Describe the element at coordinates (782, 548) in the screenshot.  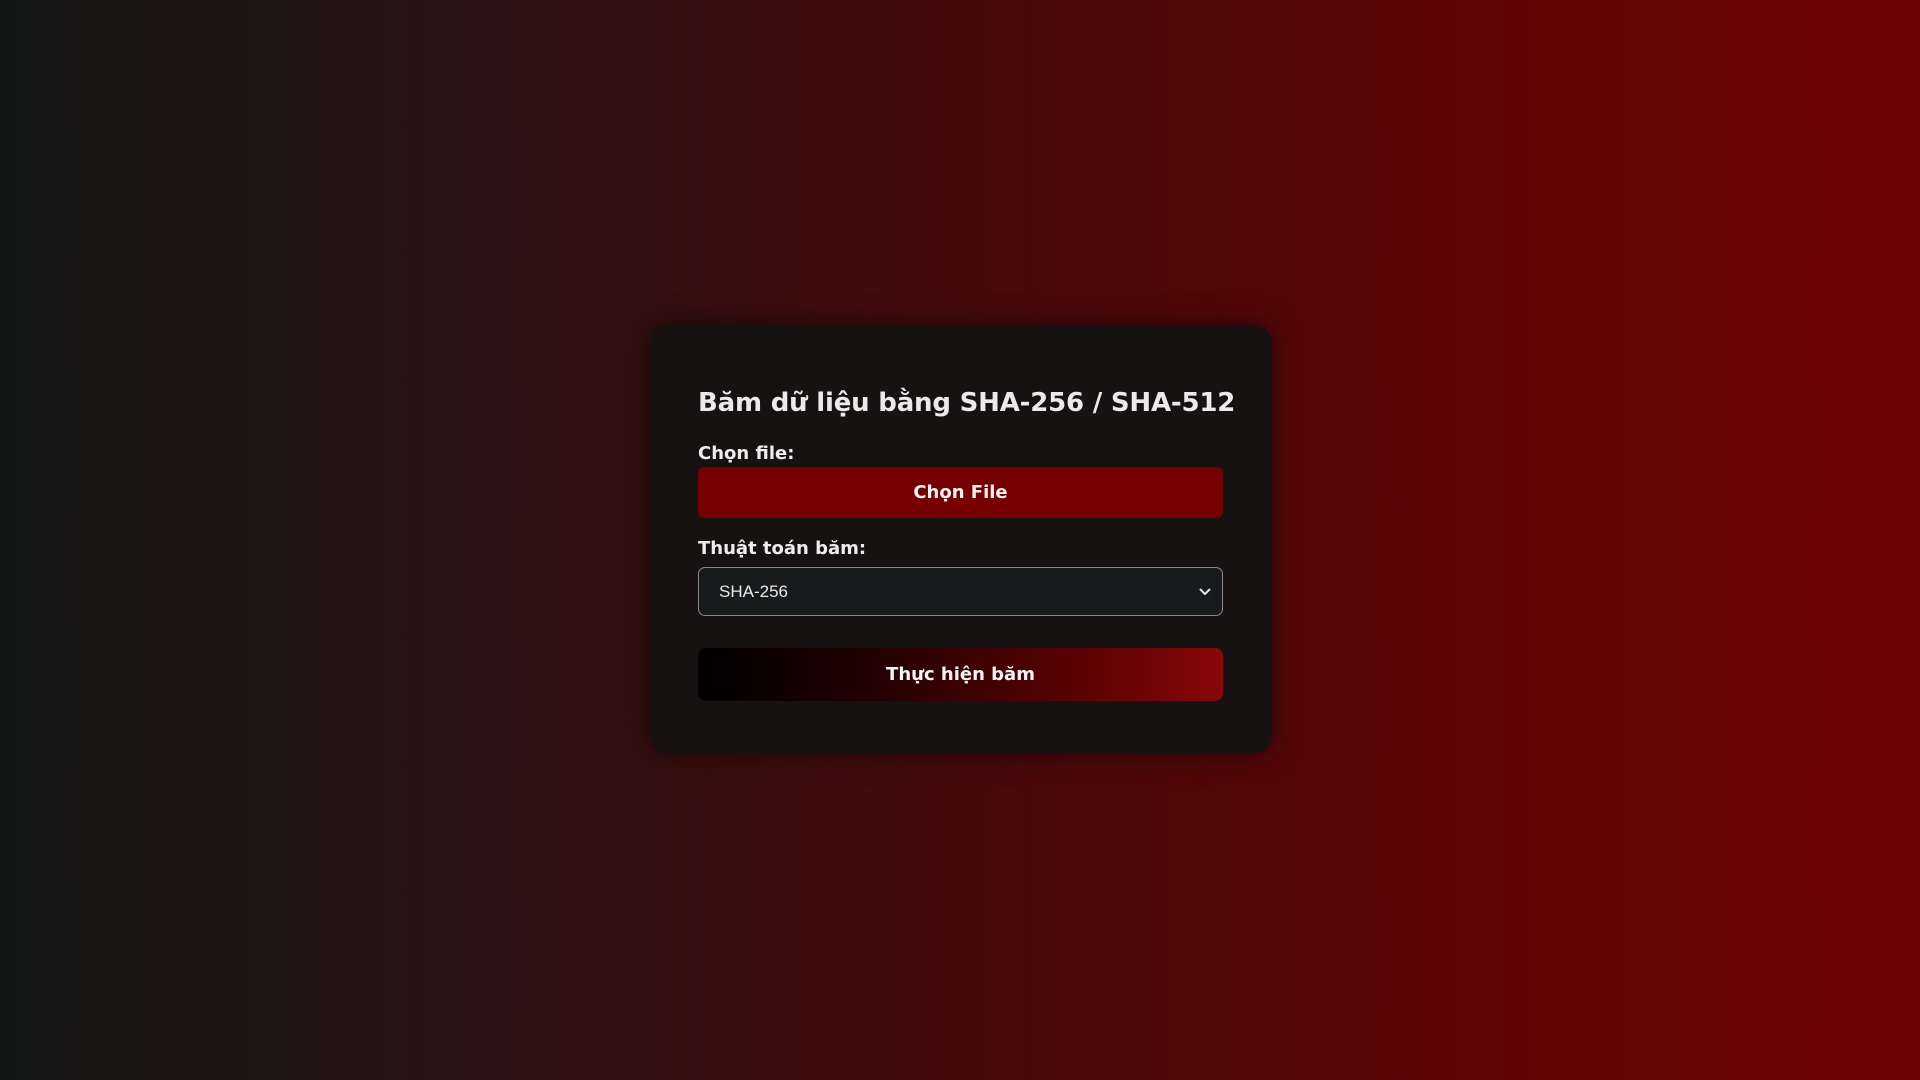
I see `algorithm-label: Thuật toán băm:` at that location.